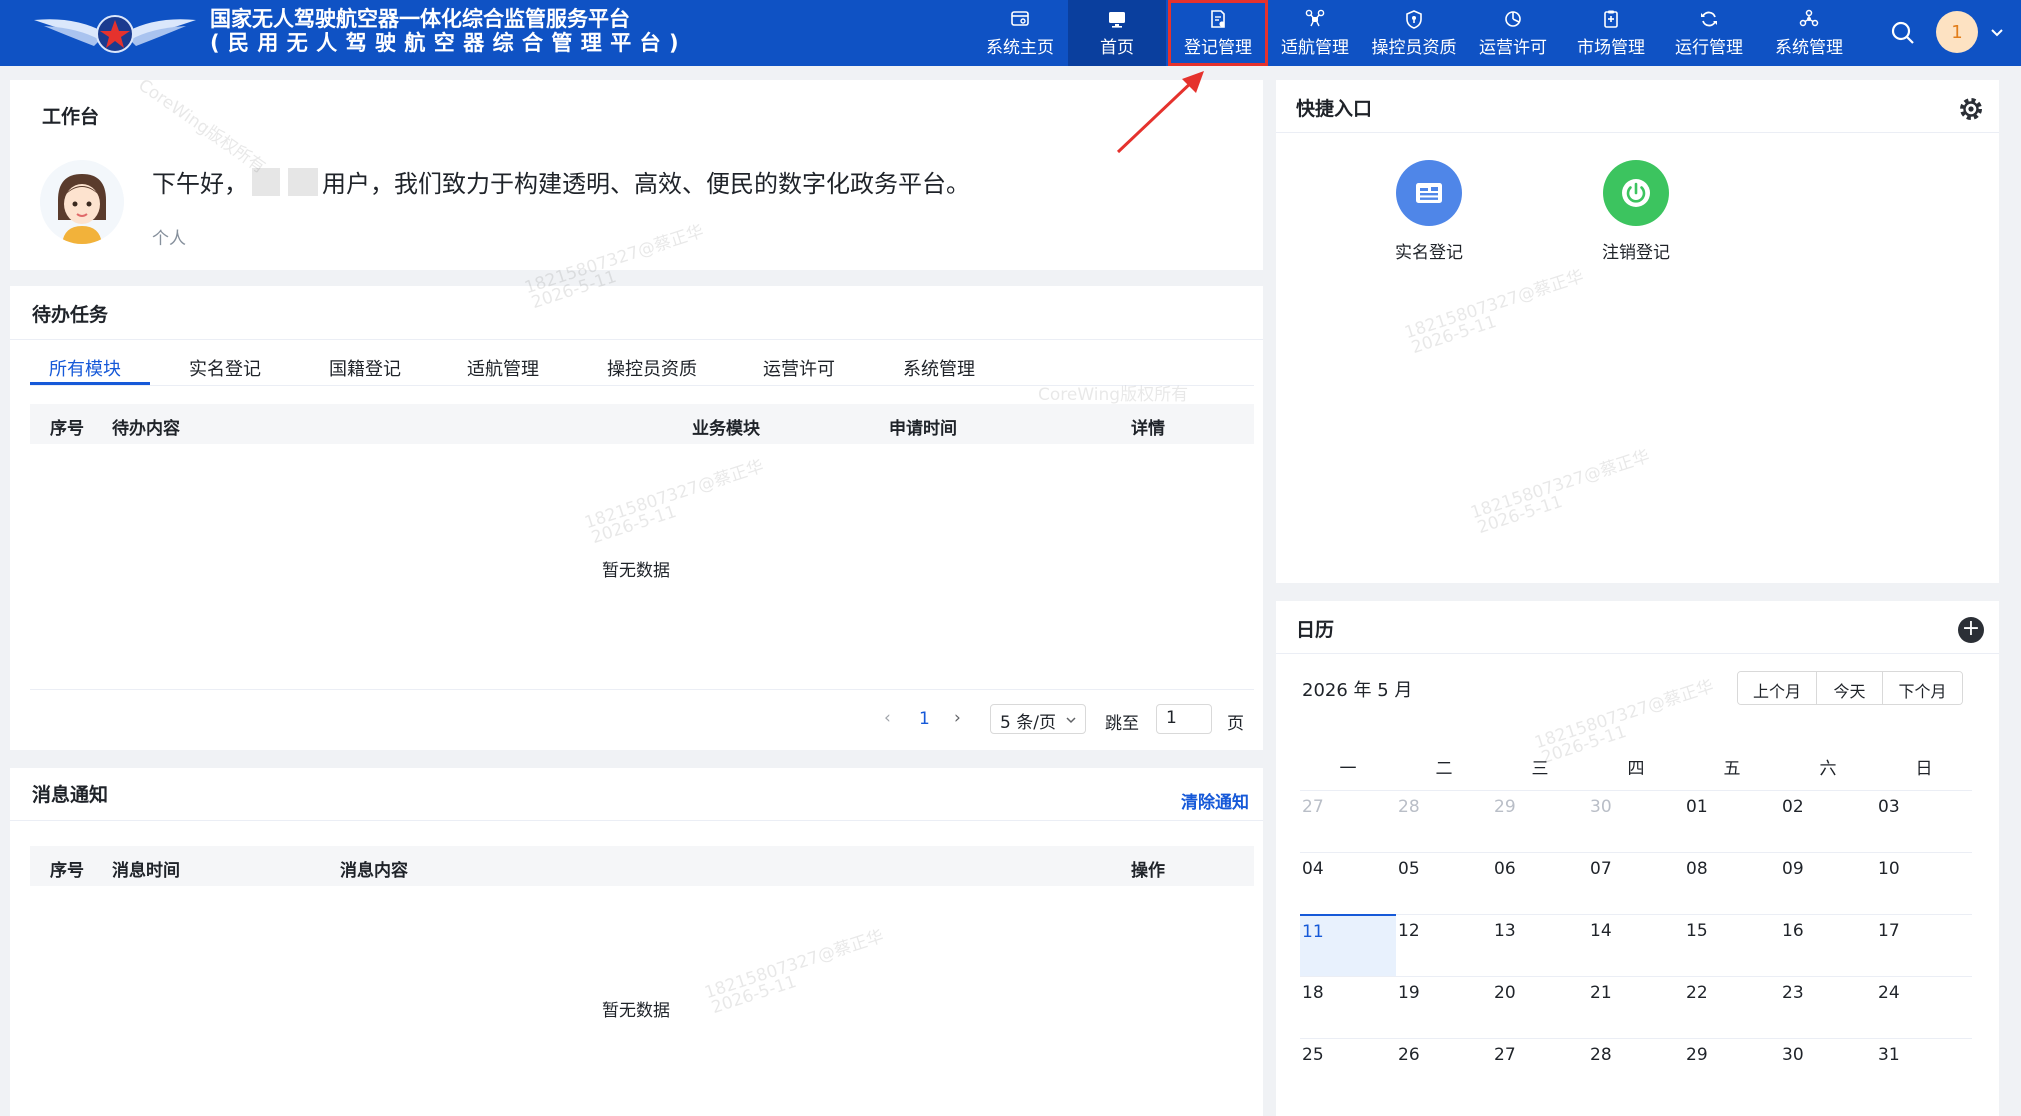 This screenshot has height=1116, width=2021. Describe the element at coordinates (1924, 945) in the screenshot. I see `calendar-day: 17` at that location.